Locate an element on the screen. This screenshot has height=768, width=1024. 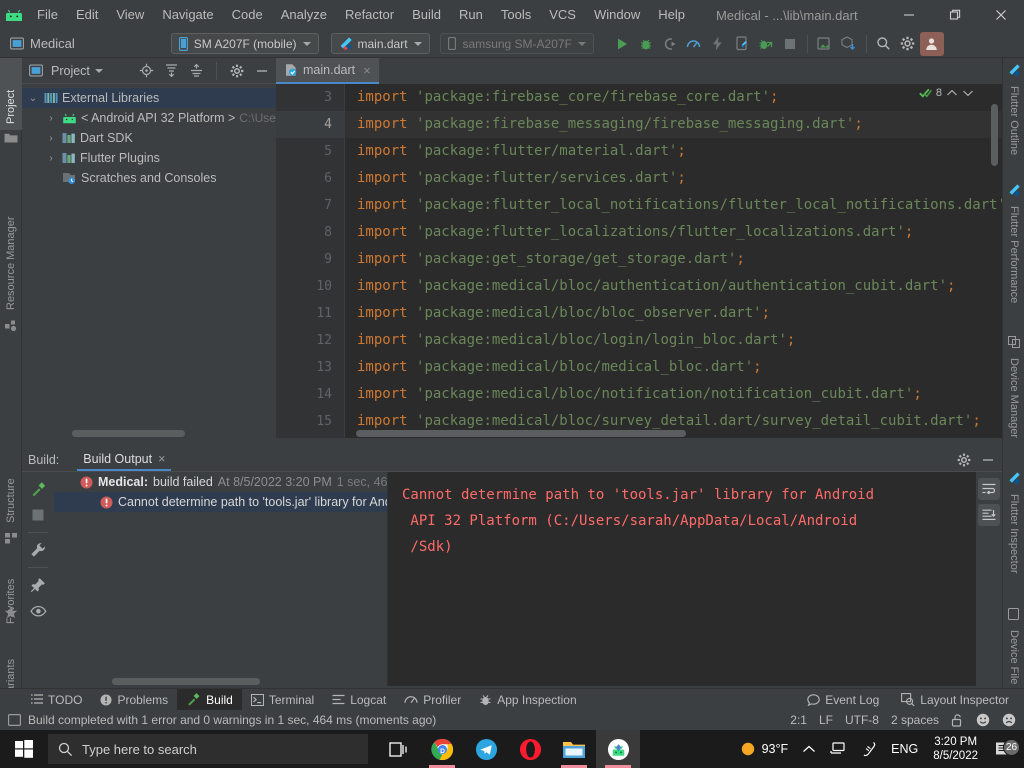
tree-item-flutter-plugins: › Flutter Plugins is located at coordinates (149, 158).